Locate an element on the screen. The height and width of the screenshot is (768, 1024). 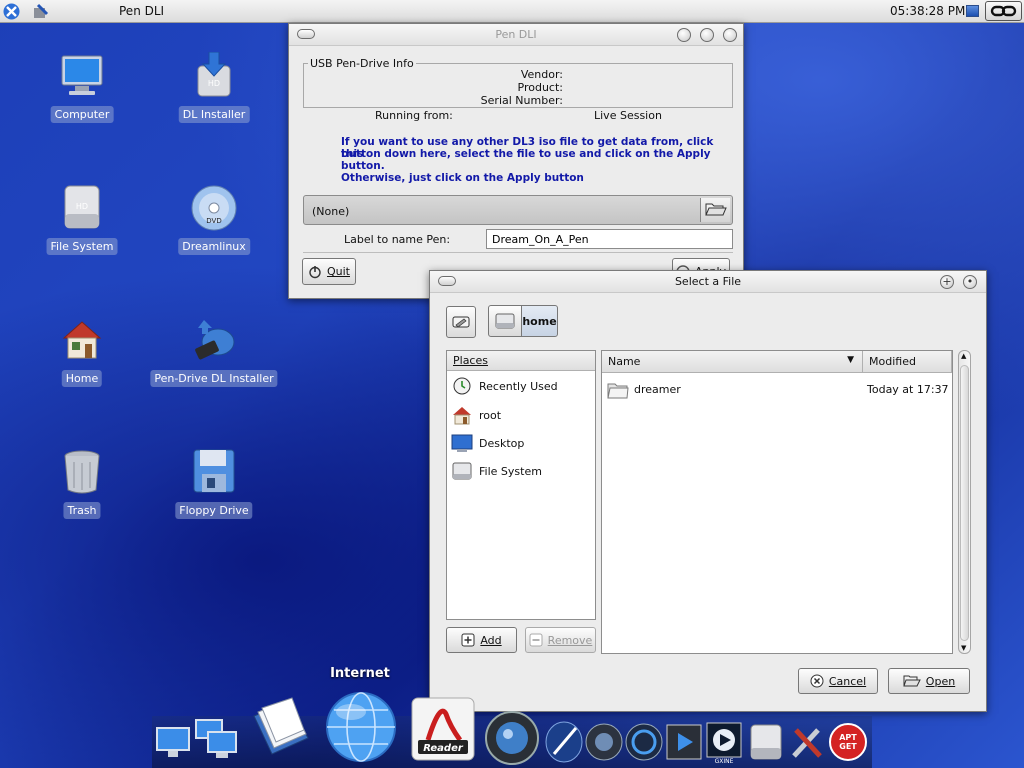
file-modified: Today at 17:37 is located at coordinates (908, 389).